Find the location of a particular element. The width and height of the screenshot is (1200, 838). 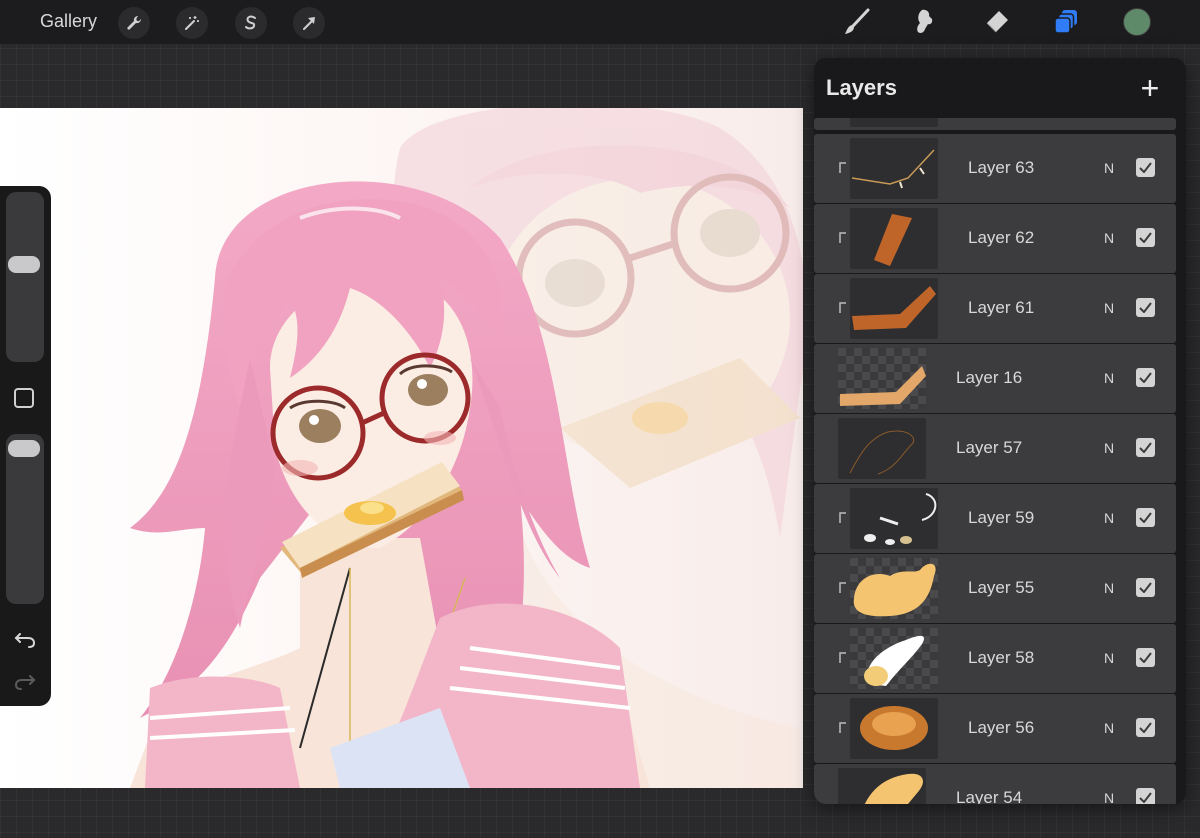

layer-name: Layer 61 is located at coordinates (1001, 307).